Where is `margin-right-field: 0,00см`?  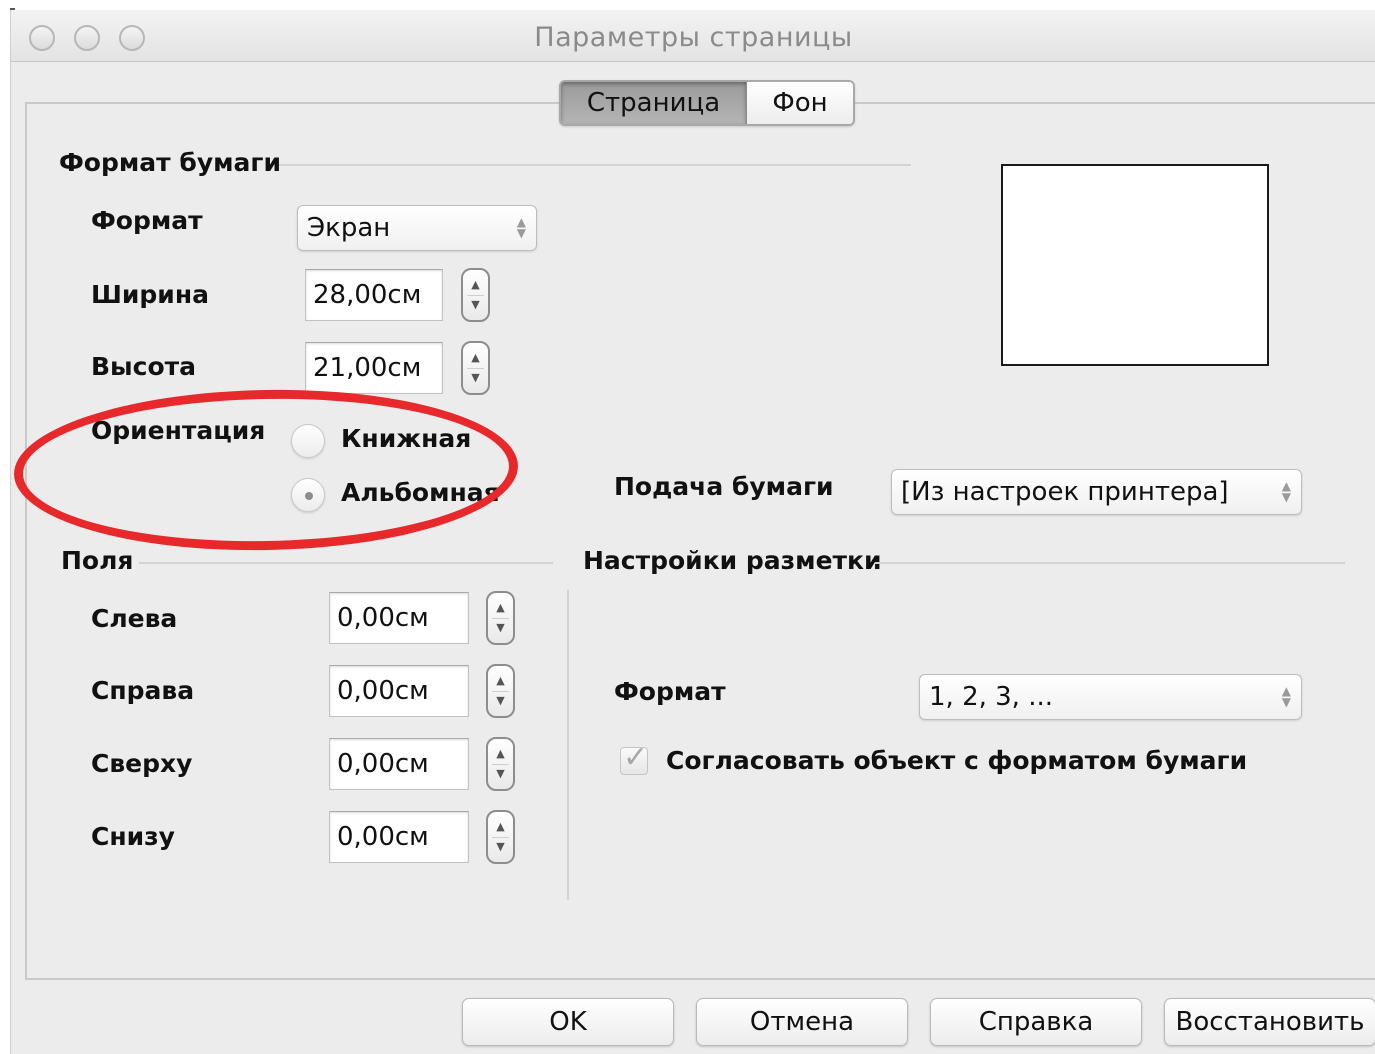 margin-right-field: 0,00см is located at coordinates (399, 691).